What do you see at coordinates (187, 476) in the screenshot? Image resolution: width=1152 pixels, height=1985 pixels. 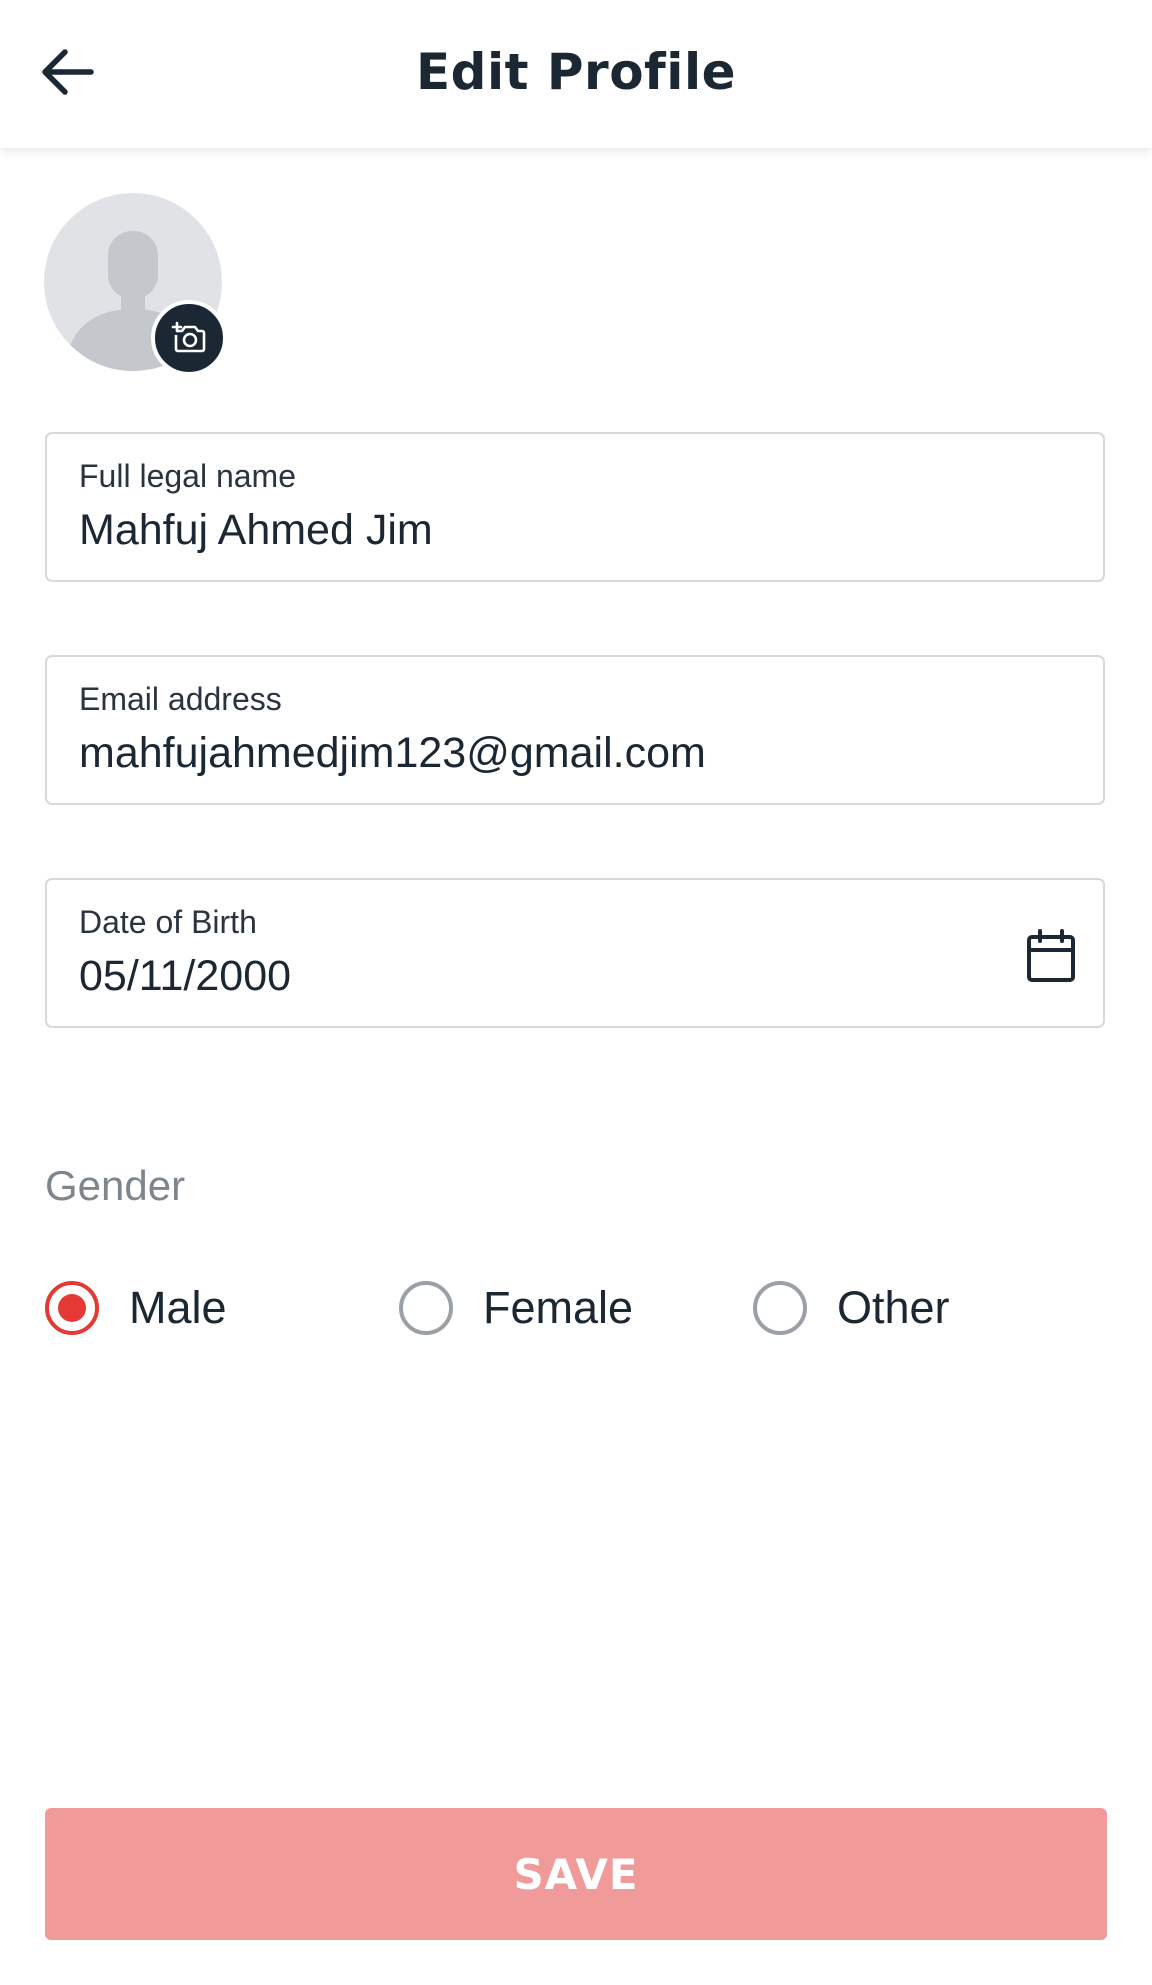 I see `full-name-label: Full legal name` at bounding box center [187, 476].